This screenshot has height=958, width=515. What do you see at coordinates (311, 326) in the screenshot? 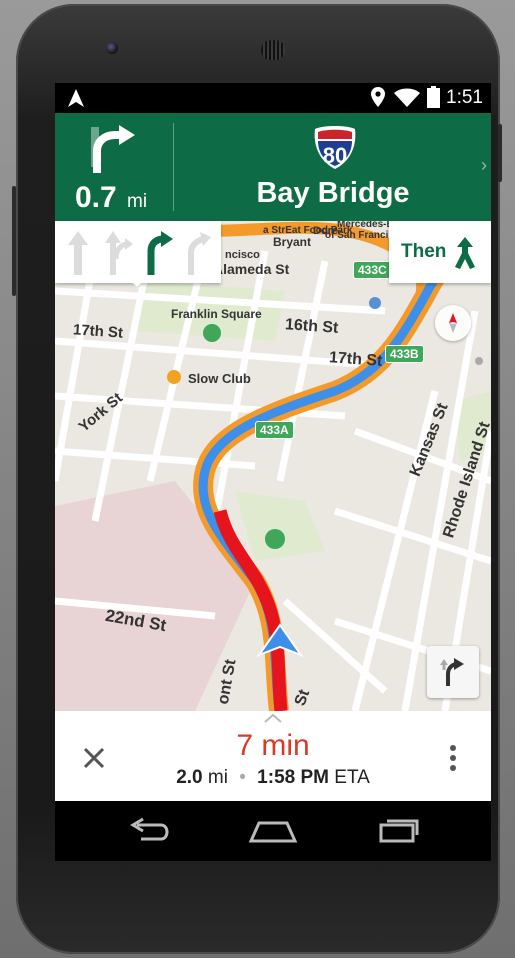
I see `map-label-16th-st: 16th St` at bounding box center [311, 326].